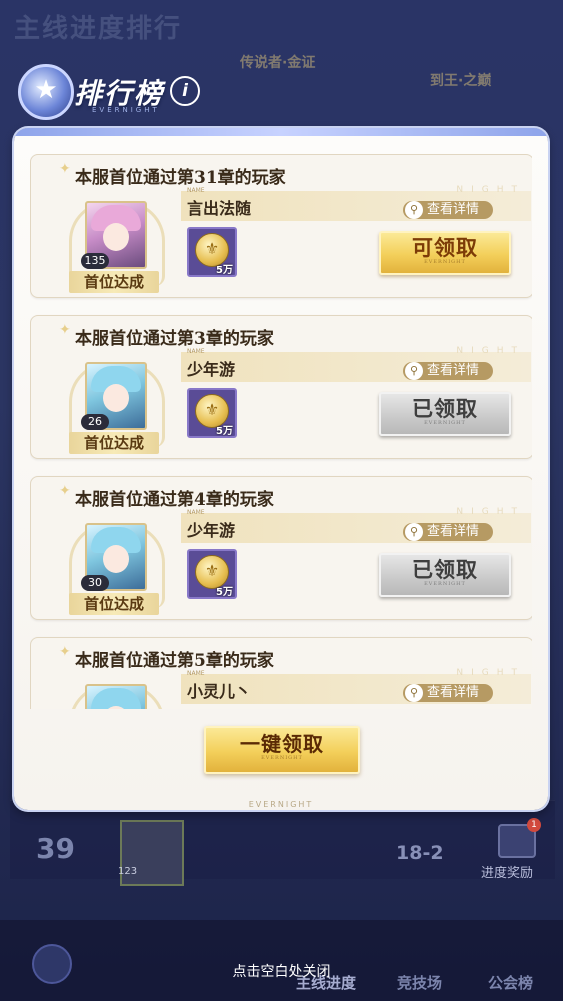  I want to click on panel-top-border, so click(281, 132).